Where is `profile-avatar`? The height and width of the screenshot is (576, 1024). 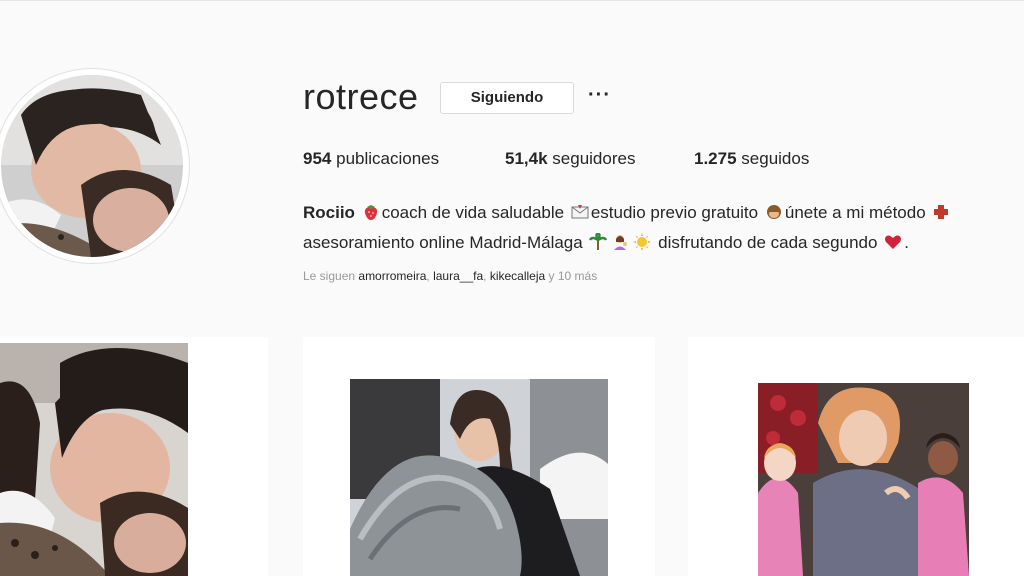 profile-avatar is located at coordinates (92, 166).